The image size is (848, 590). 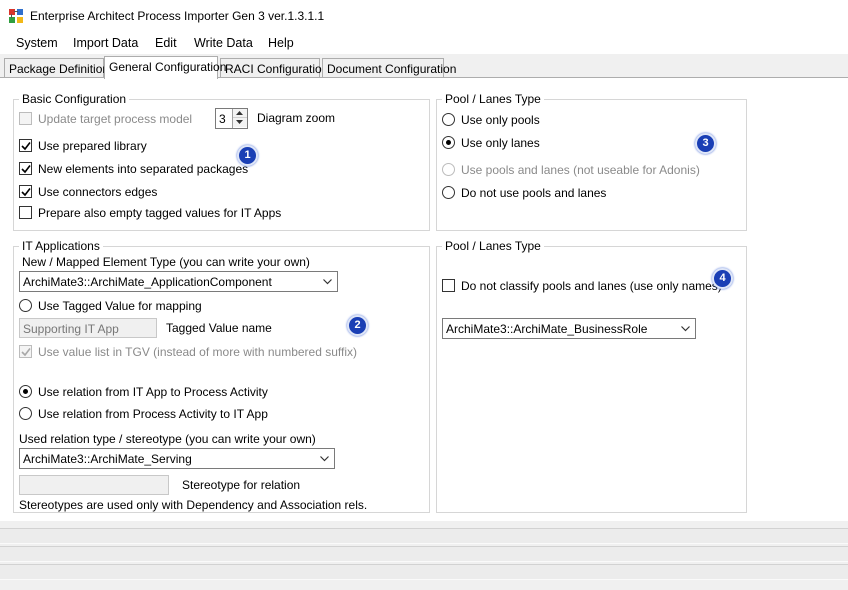 I want to click on spin-down-button, so click(x=240, y=122).